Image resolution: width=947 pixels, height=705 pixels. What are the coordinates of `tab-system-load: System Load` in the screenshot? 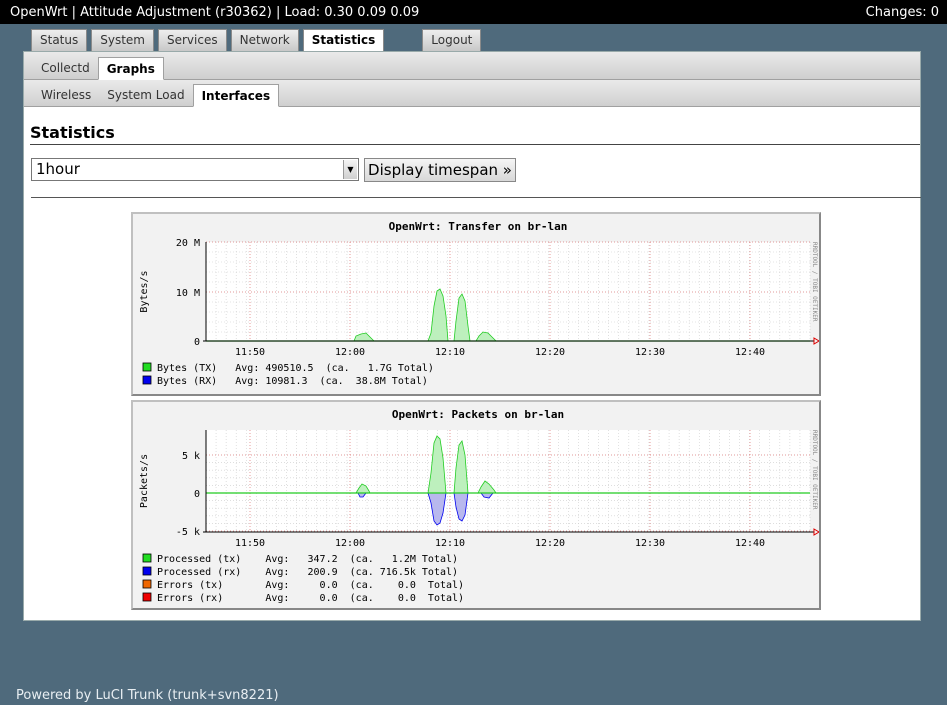 It's located at (145, 95).